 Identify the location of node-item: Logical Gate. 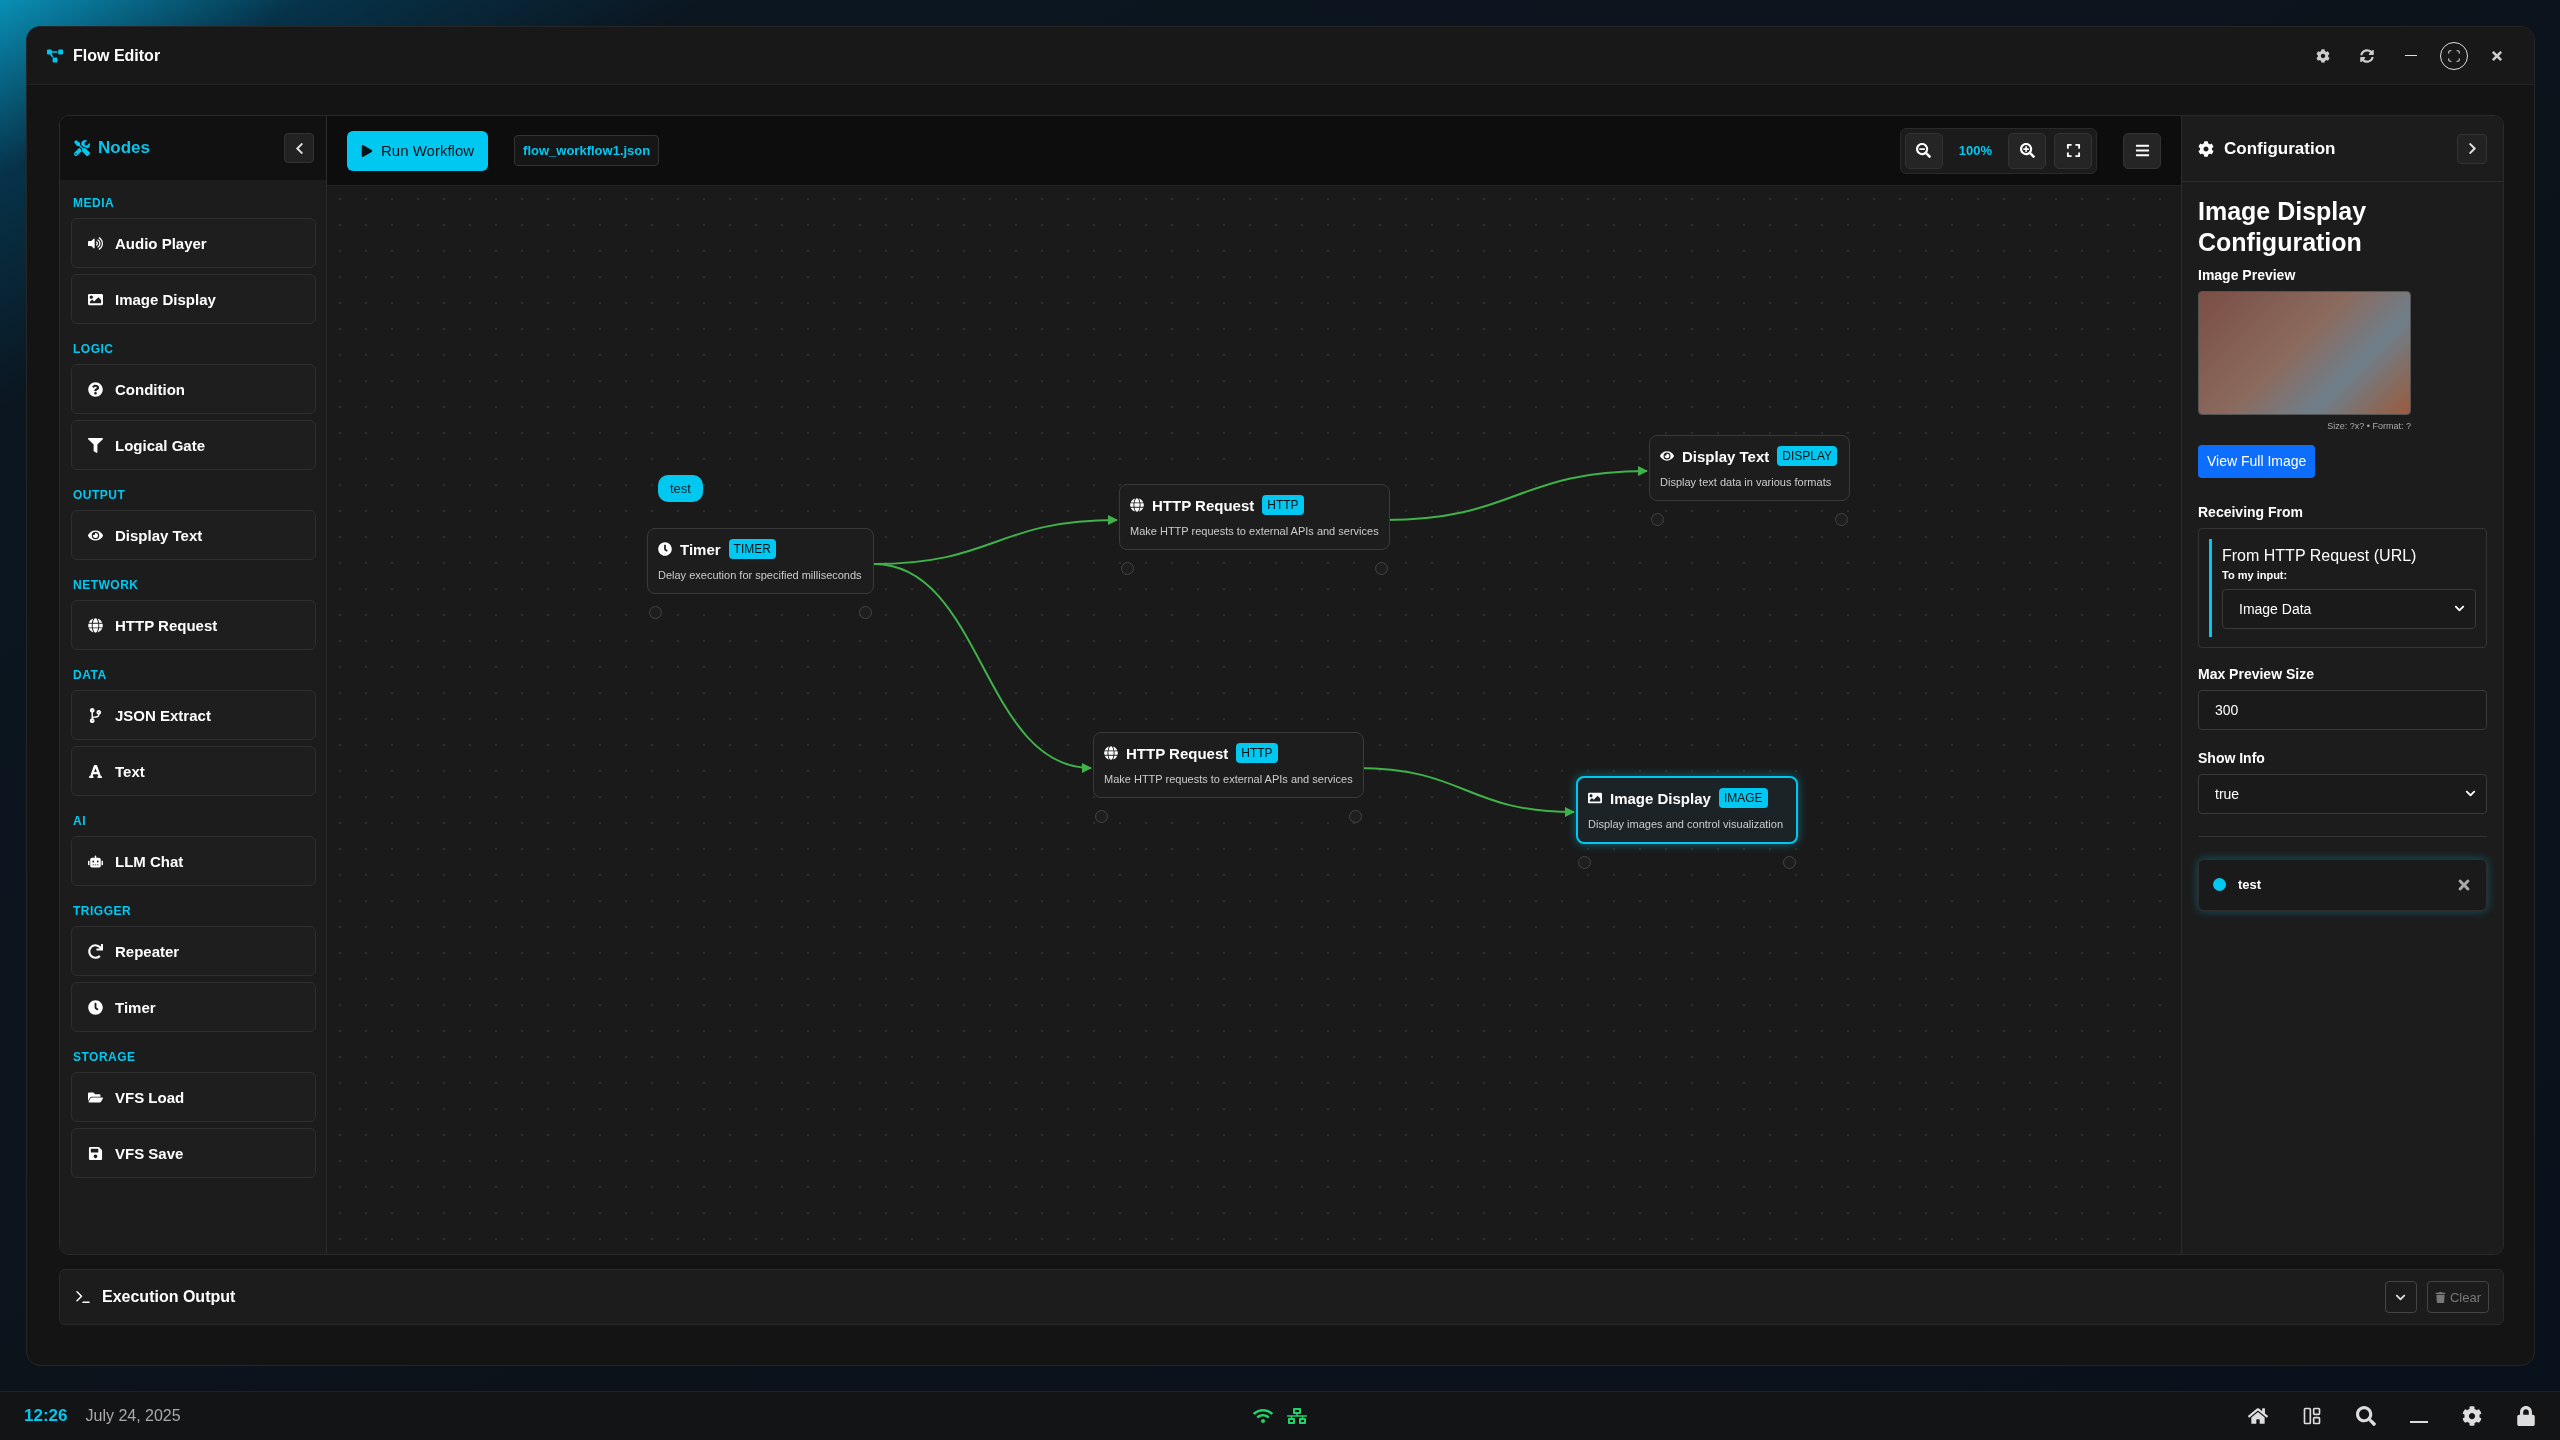
(193, 445).